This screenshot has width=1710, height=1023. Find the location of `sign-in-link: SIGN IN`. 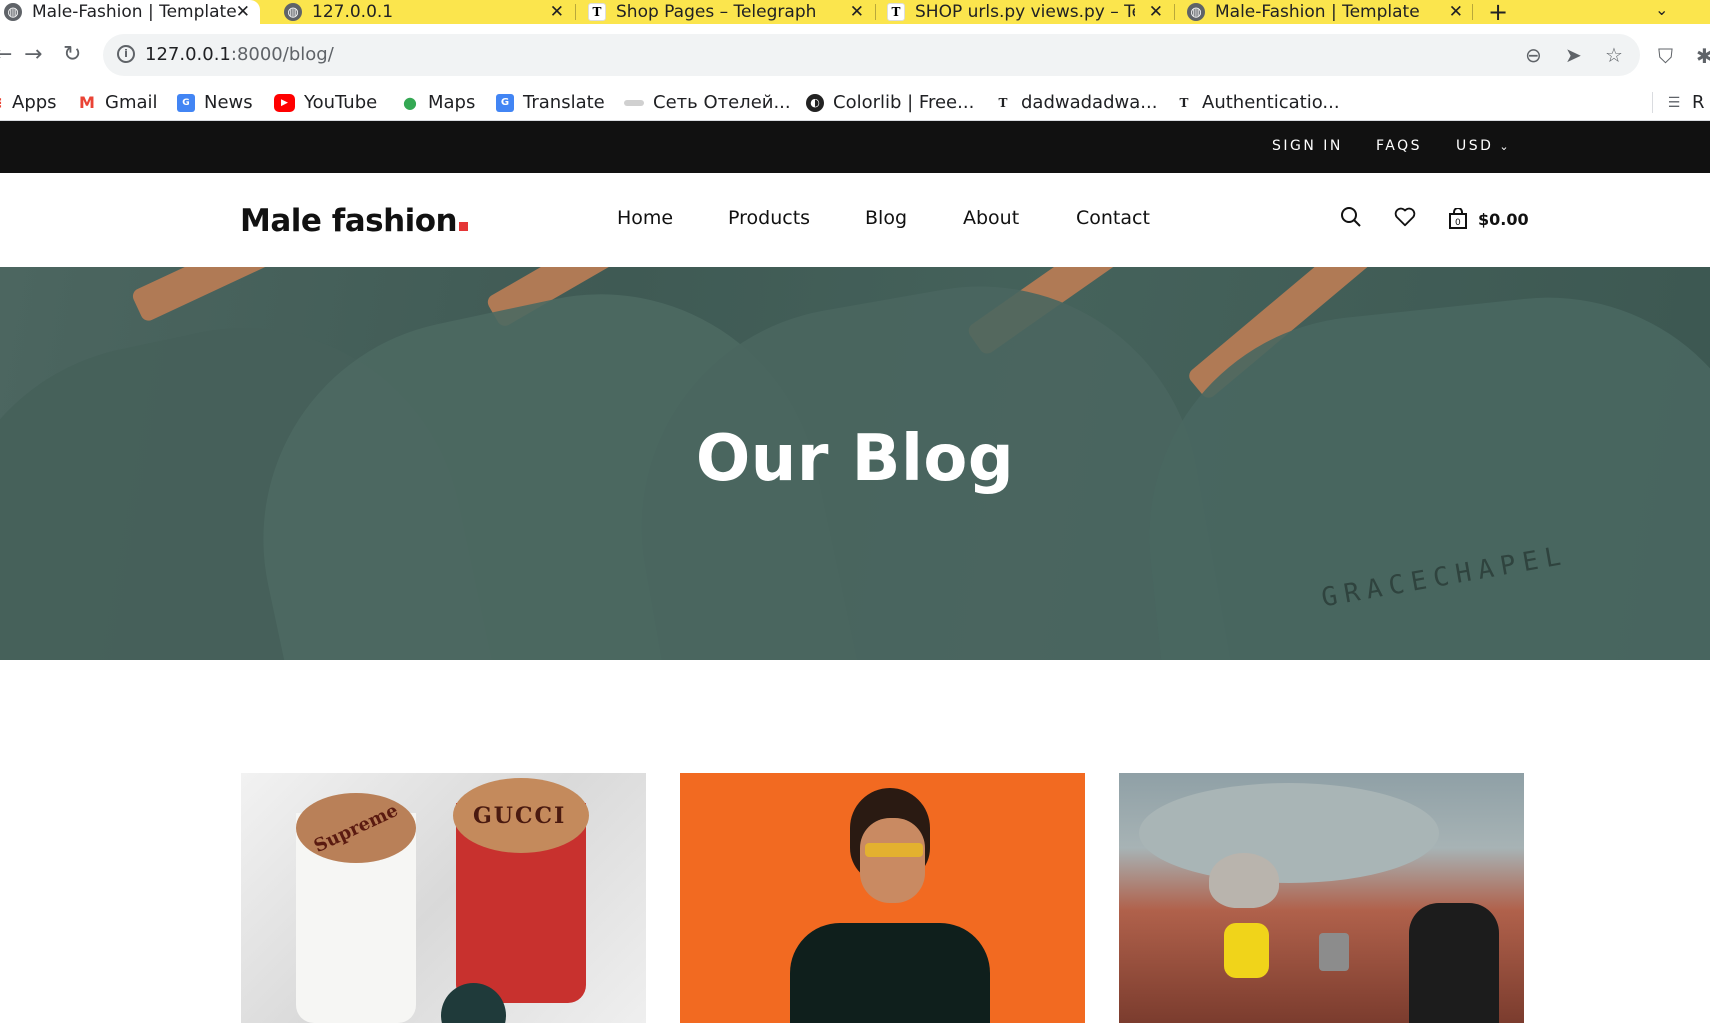

sign-in-link: SIGN IN is located at coordinates (1307, 146).